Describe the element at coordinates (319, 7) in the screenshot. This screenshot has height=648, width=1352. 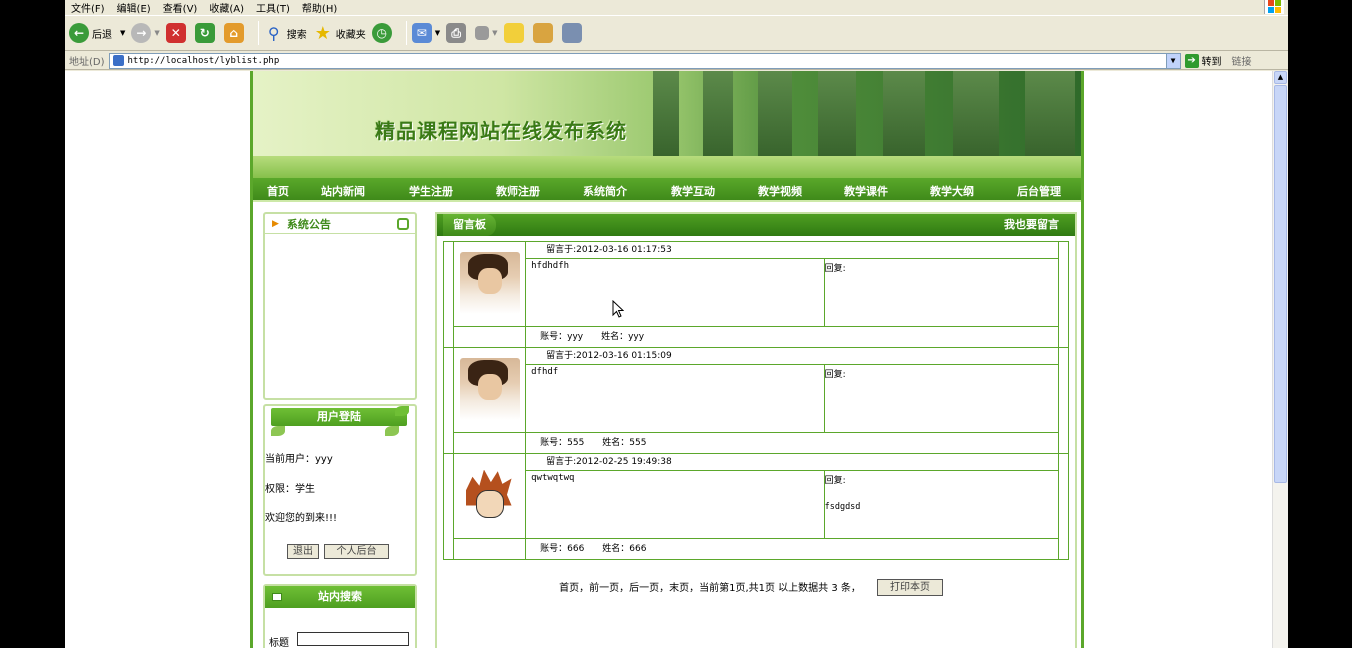
I see `menu-help: 帮助(H)` at that location.